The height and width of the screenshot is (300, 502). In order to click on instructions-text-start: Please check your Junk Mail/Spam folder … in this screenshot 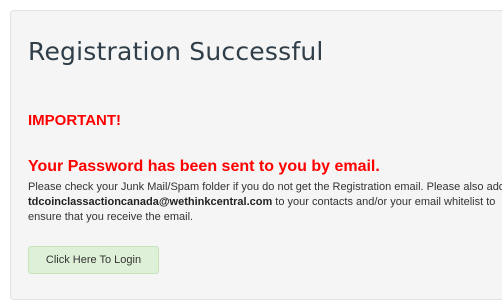, I will do `click(265, 187)`.